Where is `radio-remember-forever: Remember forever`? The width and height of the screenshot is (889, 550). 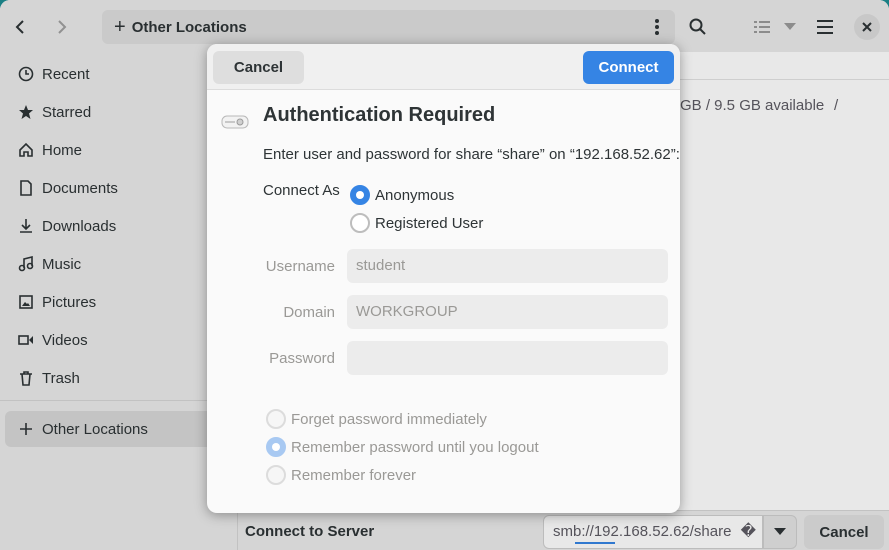 radio-remember-forever: Remember forever is located at coordinates (341, 475).